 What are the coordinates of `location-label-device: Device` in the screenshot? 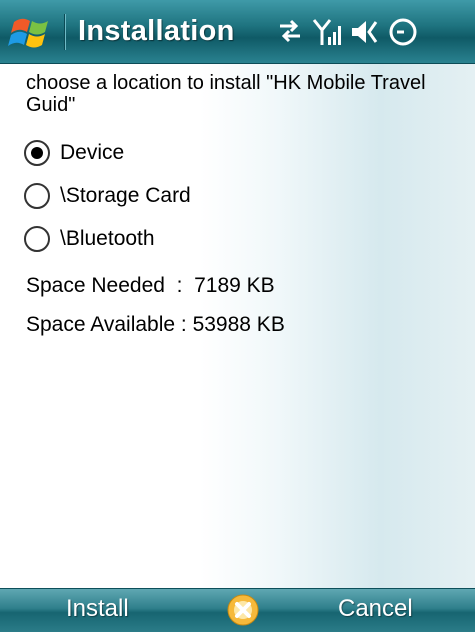 It's located at (92, 152).